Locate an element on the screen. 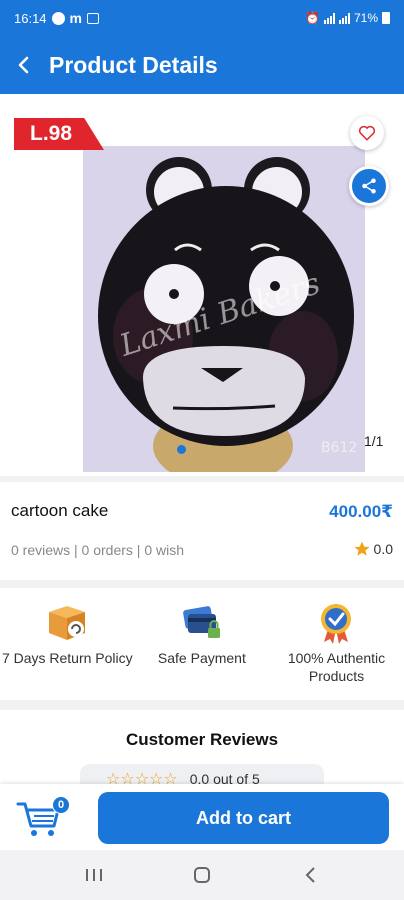  product-stats: 0 reviews | 0 orders | 0 wish is located at coordinates (98, 550).